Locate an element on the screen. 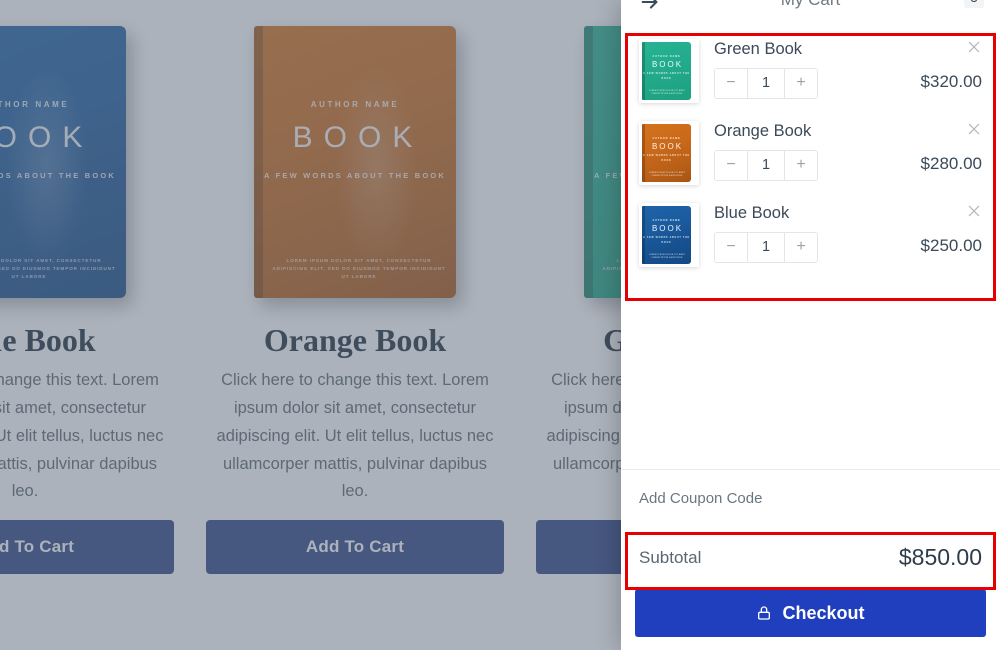  cart-header: My Cart 3 is located at coordinates (810, 9).